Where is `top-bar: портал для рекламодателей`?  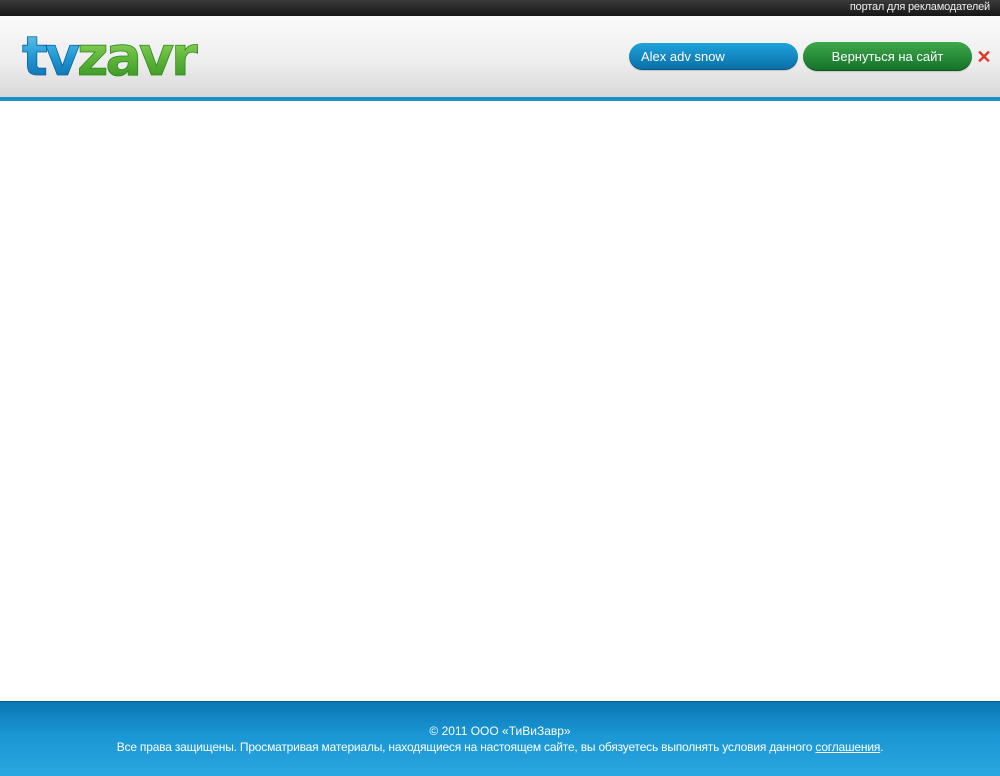
top-bar: портал для рекламодателей is located at coordinates (500, 8).